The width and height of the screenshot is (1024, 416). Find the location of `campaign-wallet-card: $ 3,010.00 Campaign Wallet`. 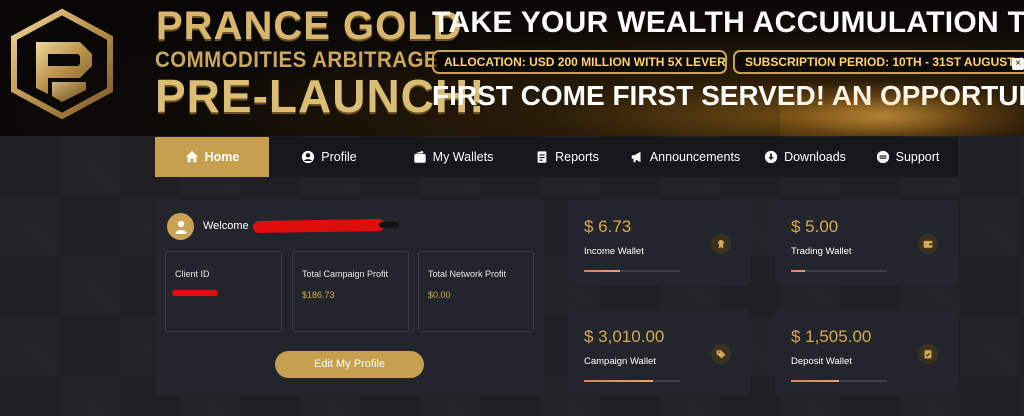

campaign-wallet-card: $ 3,010.00 Campaign Wallet is located at coordinates (659, 352).